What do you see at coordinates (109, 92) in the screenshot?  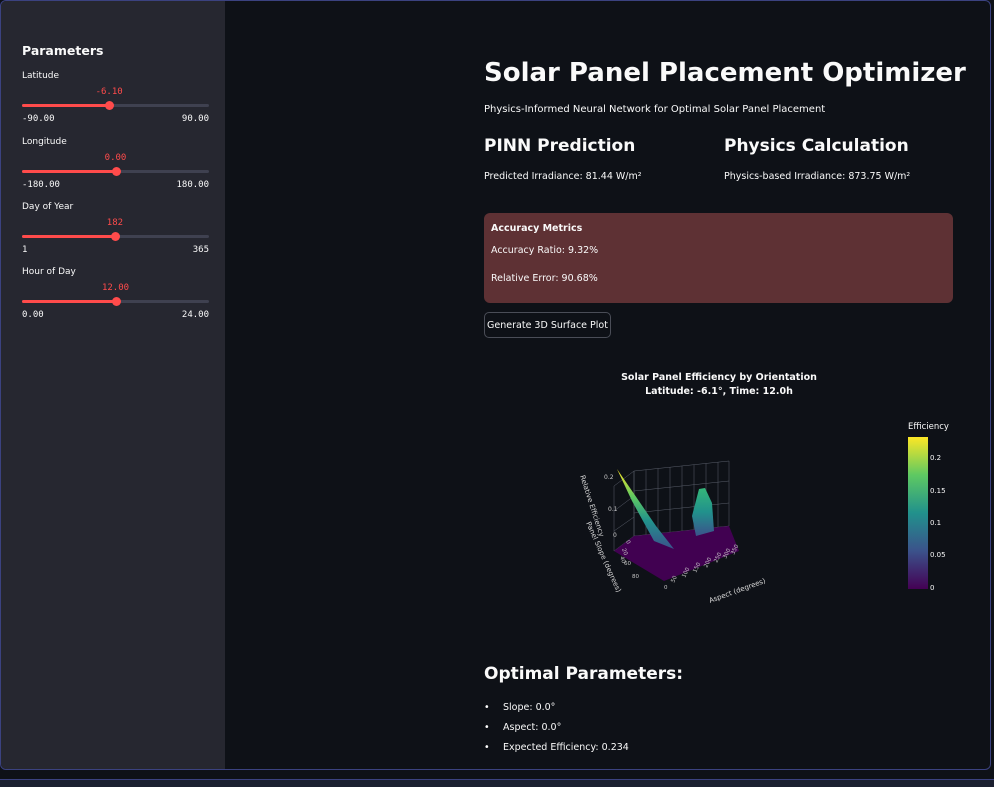 I see `slider-value: -6.10` at bounding box center [109, 92].